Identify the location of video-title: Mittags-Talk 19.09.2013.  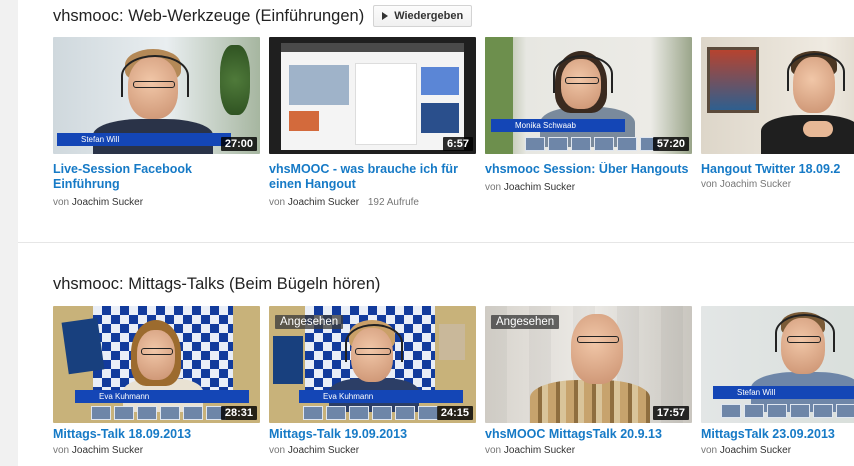
(372, 434).